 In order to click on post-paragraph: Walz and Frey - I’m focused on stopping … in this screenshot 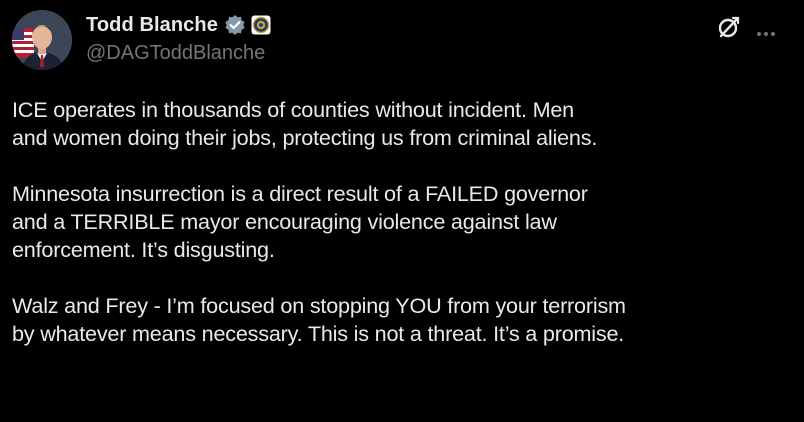, I will do `click(319, 319)`.